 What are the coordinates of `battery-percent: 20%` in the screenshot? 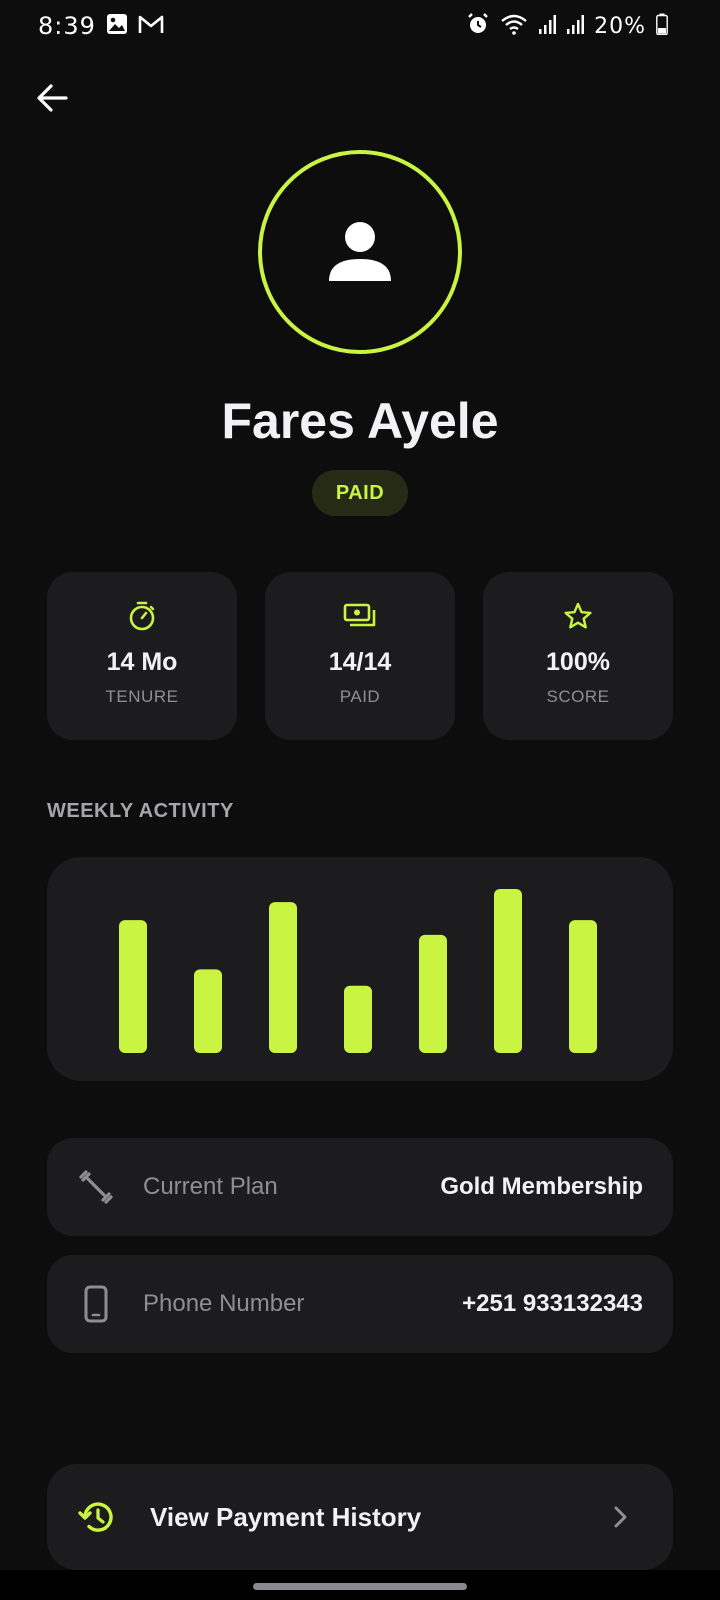 It's located at (620, 26).